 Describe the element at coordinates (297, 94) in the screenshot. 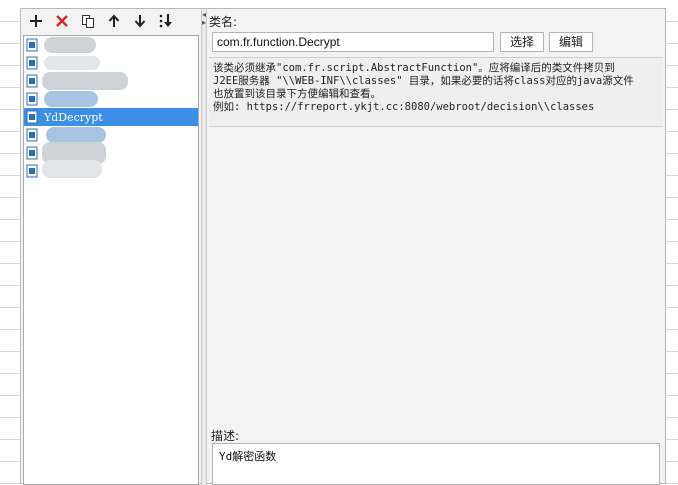

I see `info-line: 也放置到该目录下方便编辑和查看。` at that location.